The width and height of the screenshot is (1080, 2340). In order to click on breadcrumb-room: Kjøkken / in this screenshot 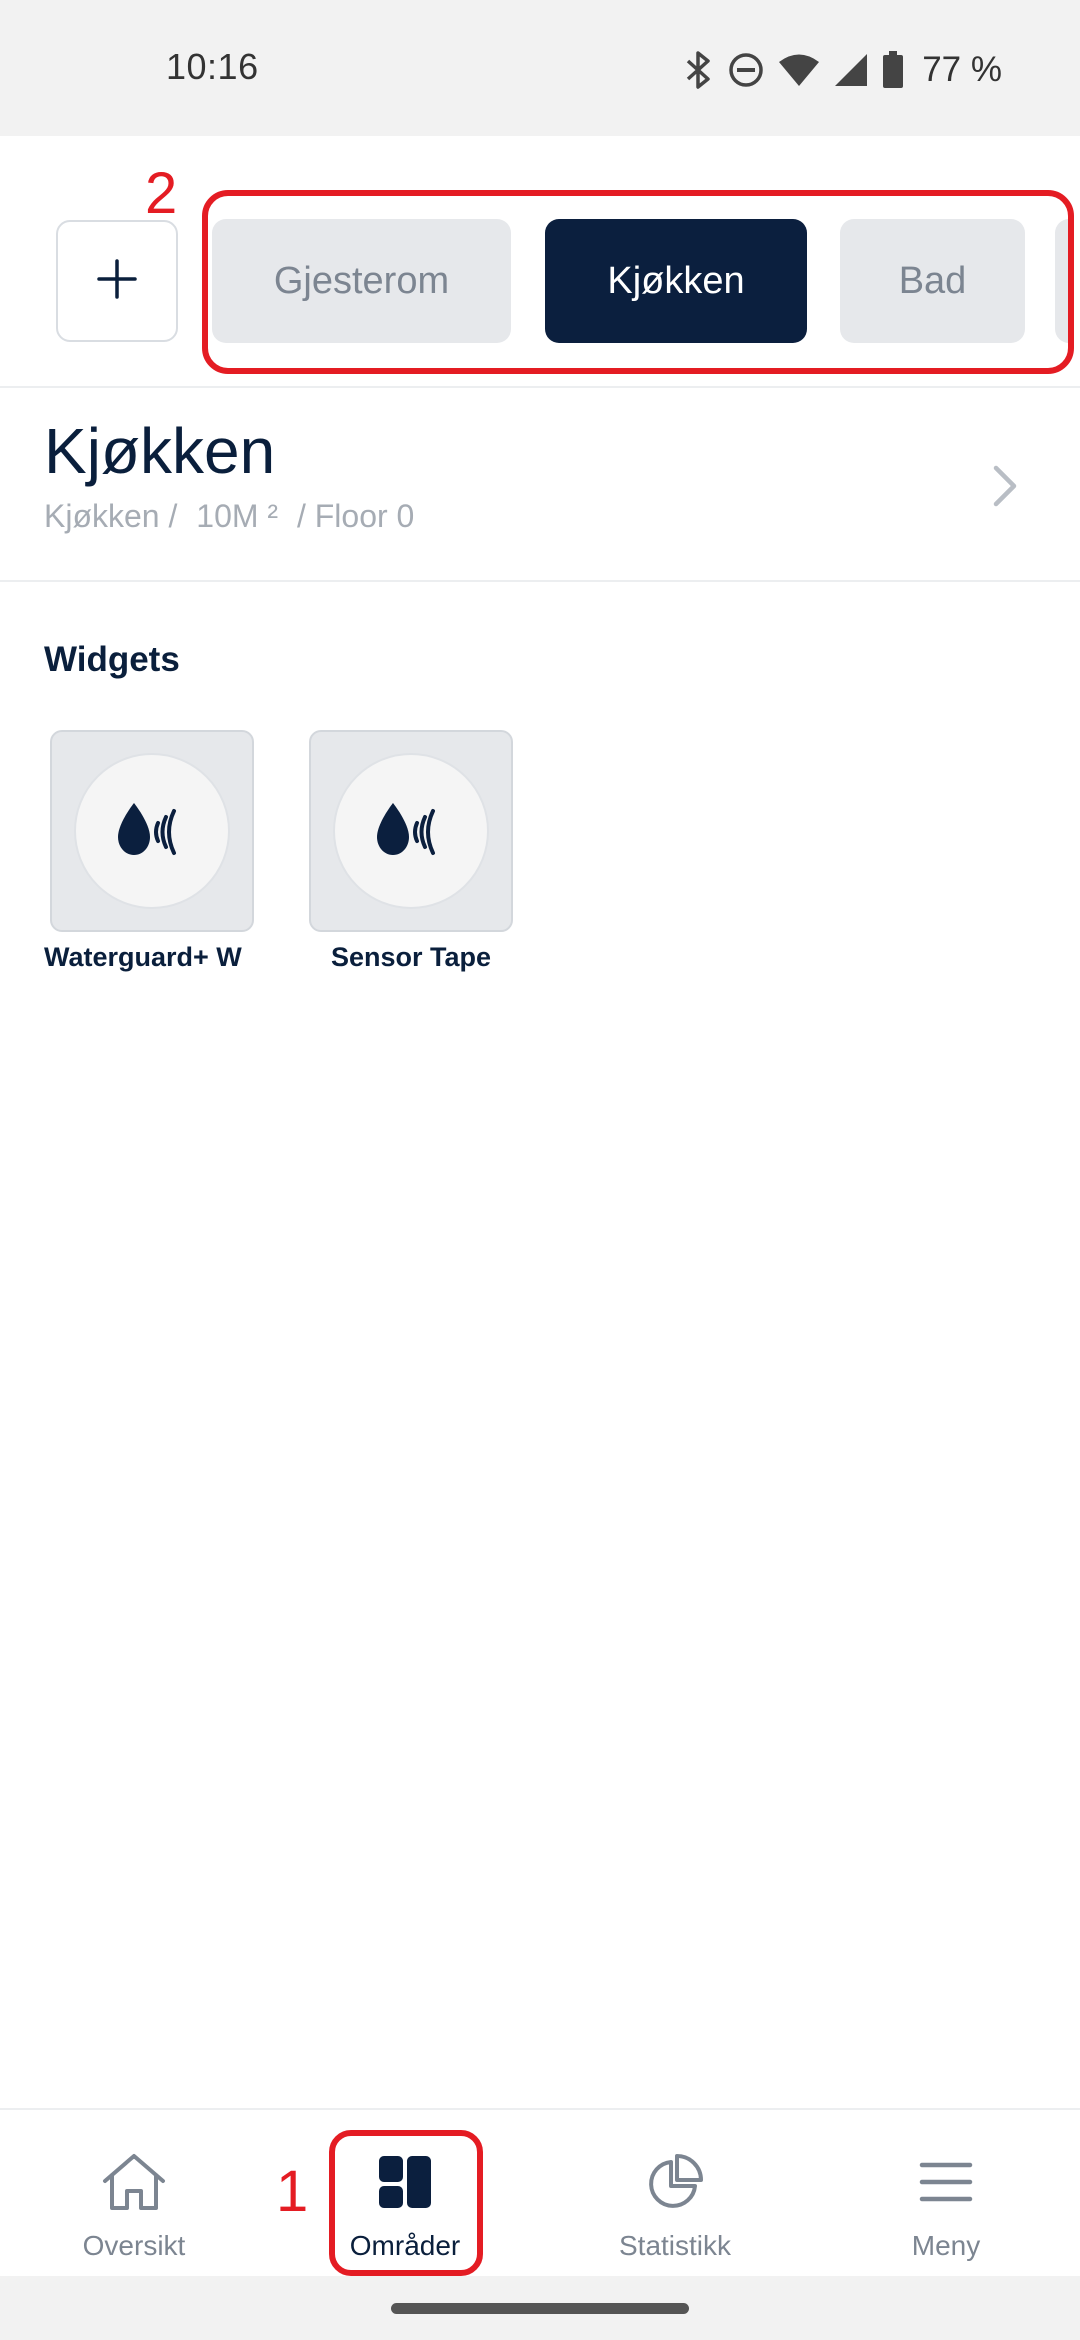, I will do `click(111, 516)`.